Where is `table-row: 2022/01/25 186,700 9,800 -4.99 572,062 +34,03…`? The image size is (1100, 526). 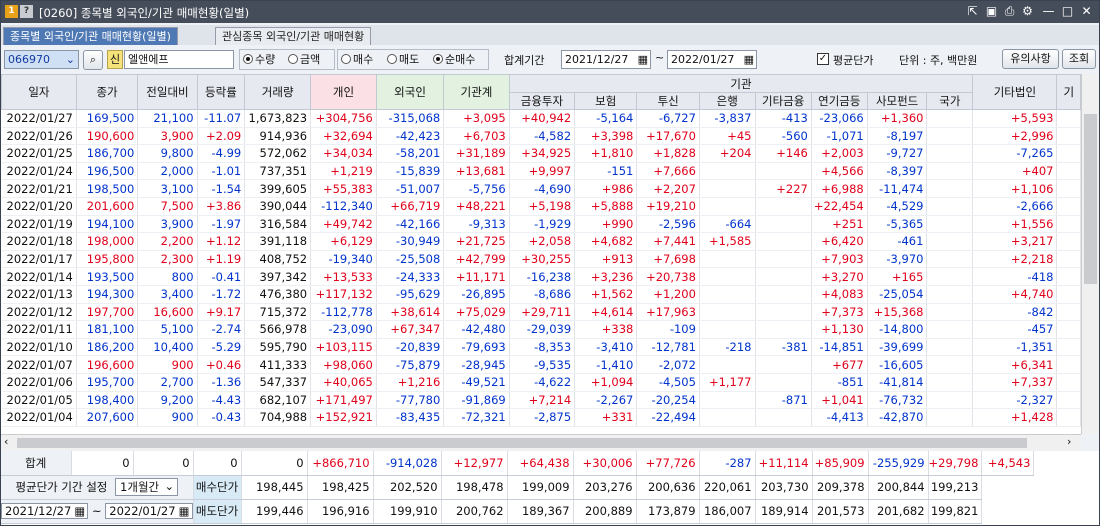
table-row: 2022/01/25 186,700 9,800 -4.99 572,062 +34,03… is located at coordinates (541, 153).